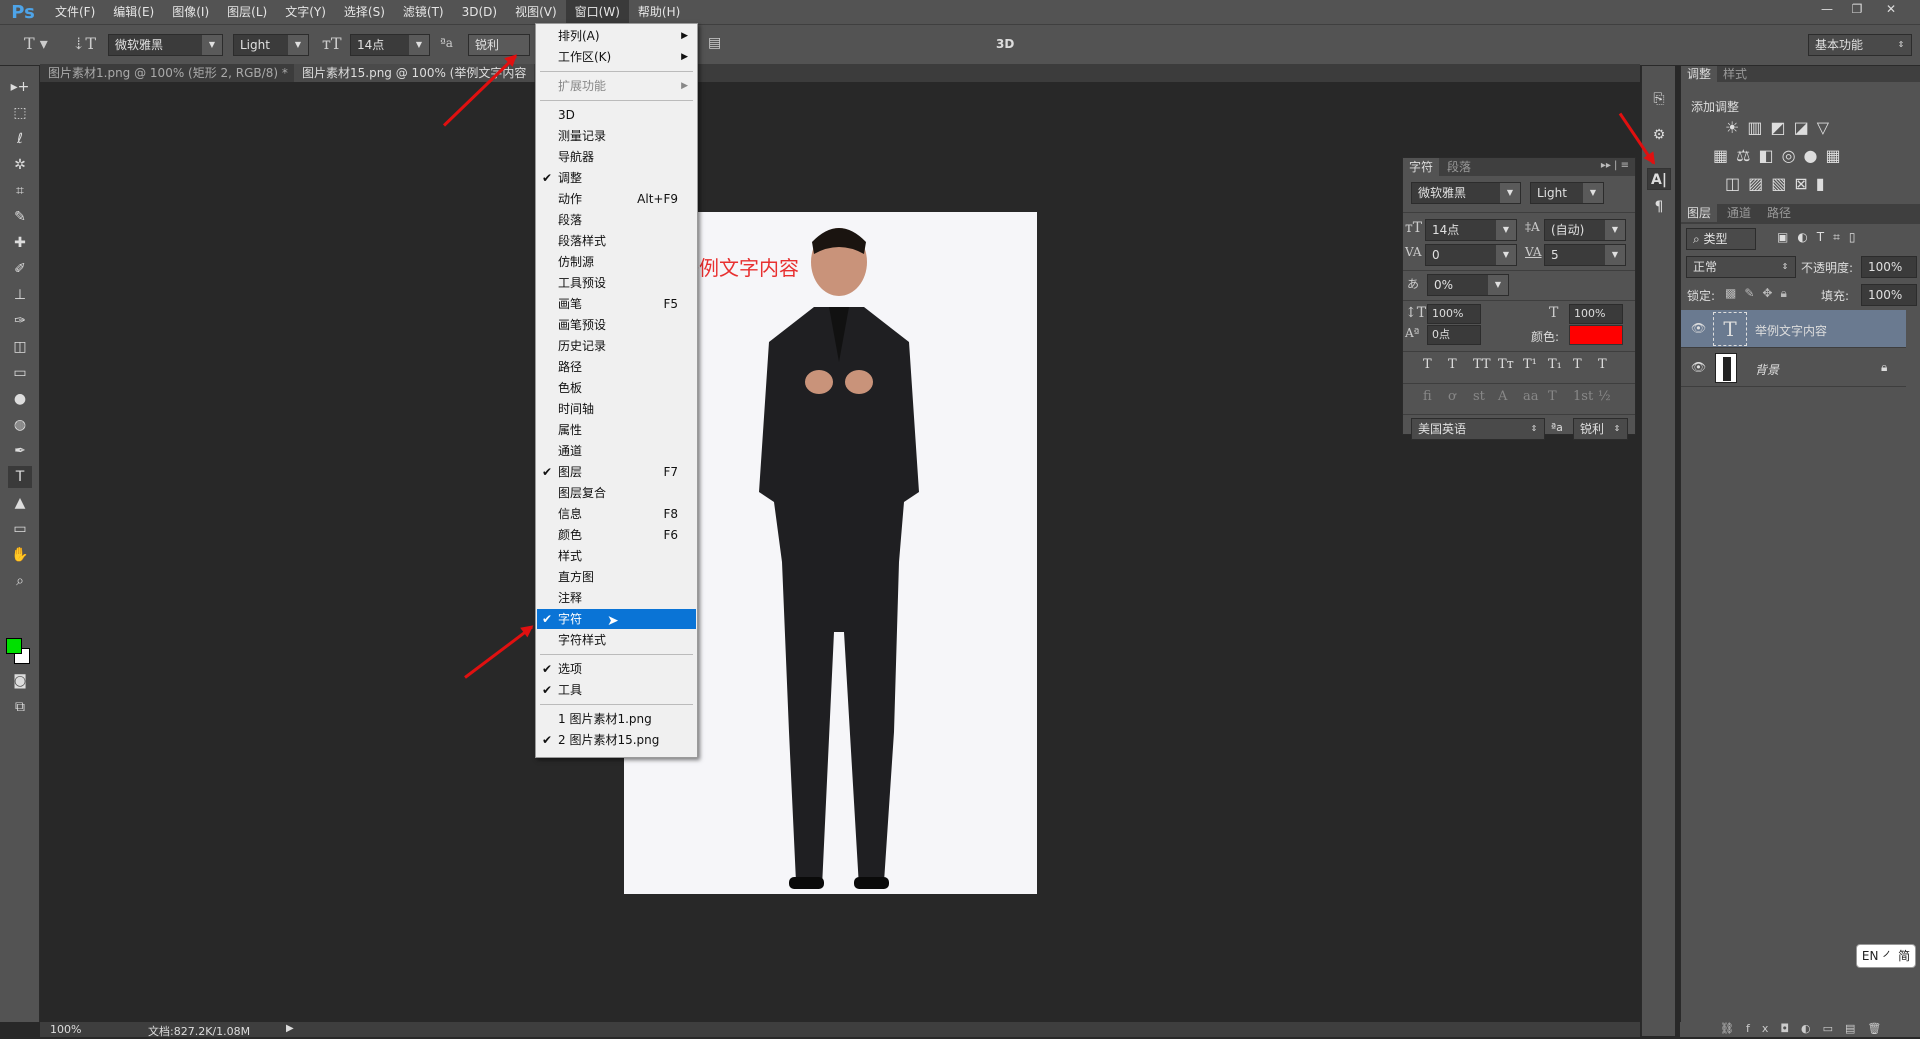 The height and width of the screenshot is (1039, 1920). What do you see at coordinates (1481, 396) in the screenshot?
I see `opentype-button: st` at bounding box center [1481, 396].